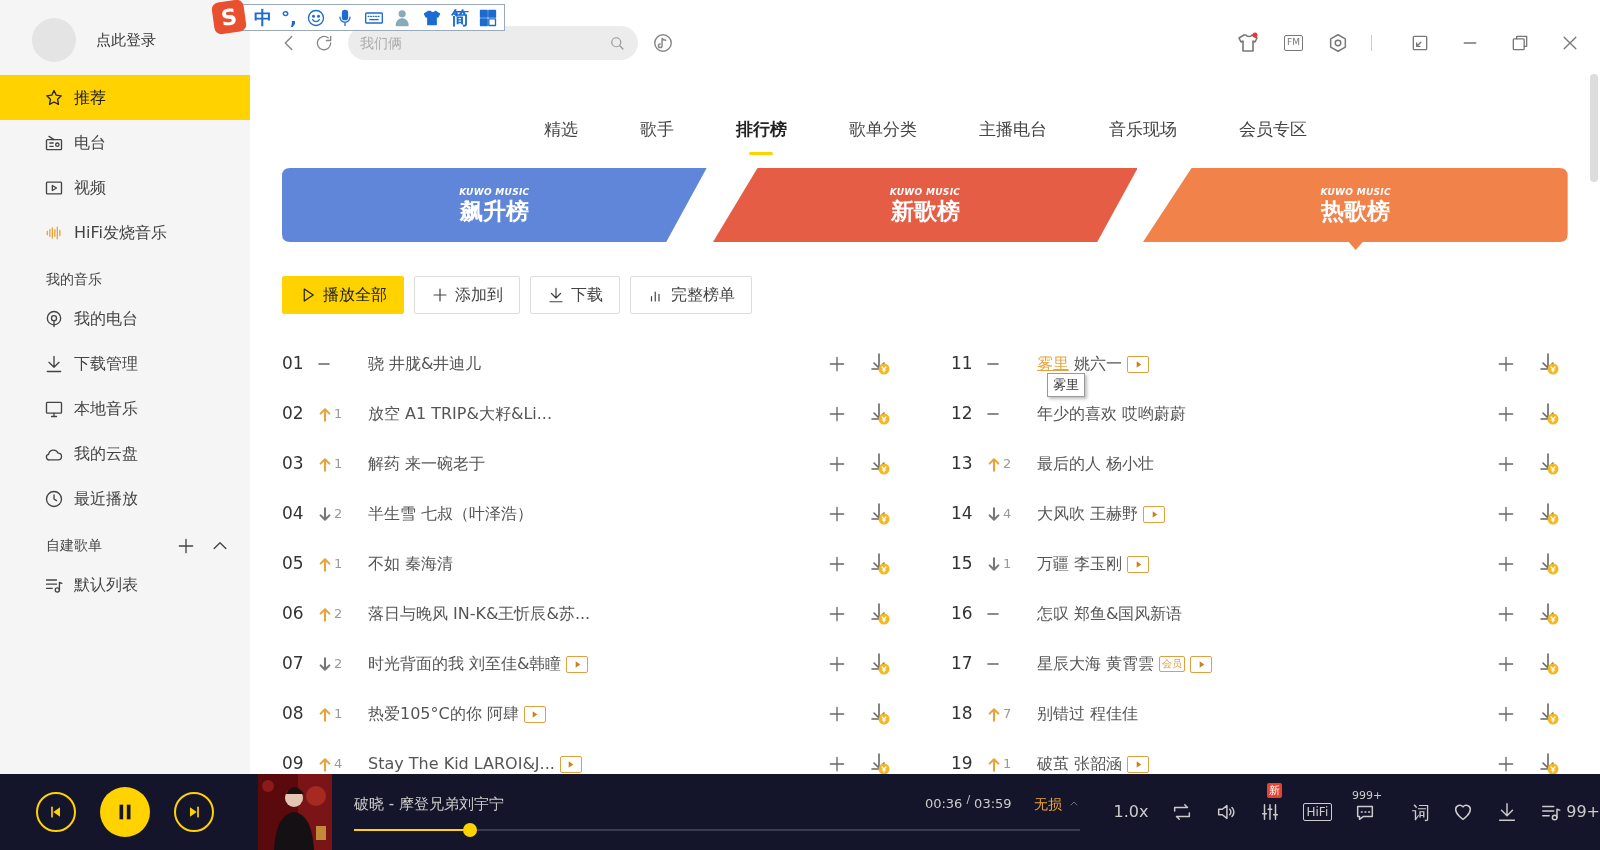 Image resolution: width=1600 pixels, height=850 pixels. What do you see at coordinates (425, 714) in the screenshot?
I see `song-title: 热爱105°C的你` at bounding box center [425, 714].